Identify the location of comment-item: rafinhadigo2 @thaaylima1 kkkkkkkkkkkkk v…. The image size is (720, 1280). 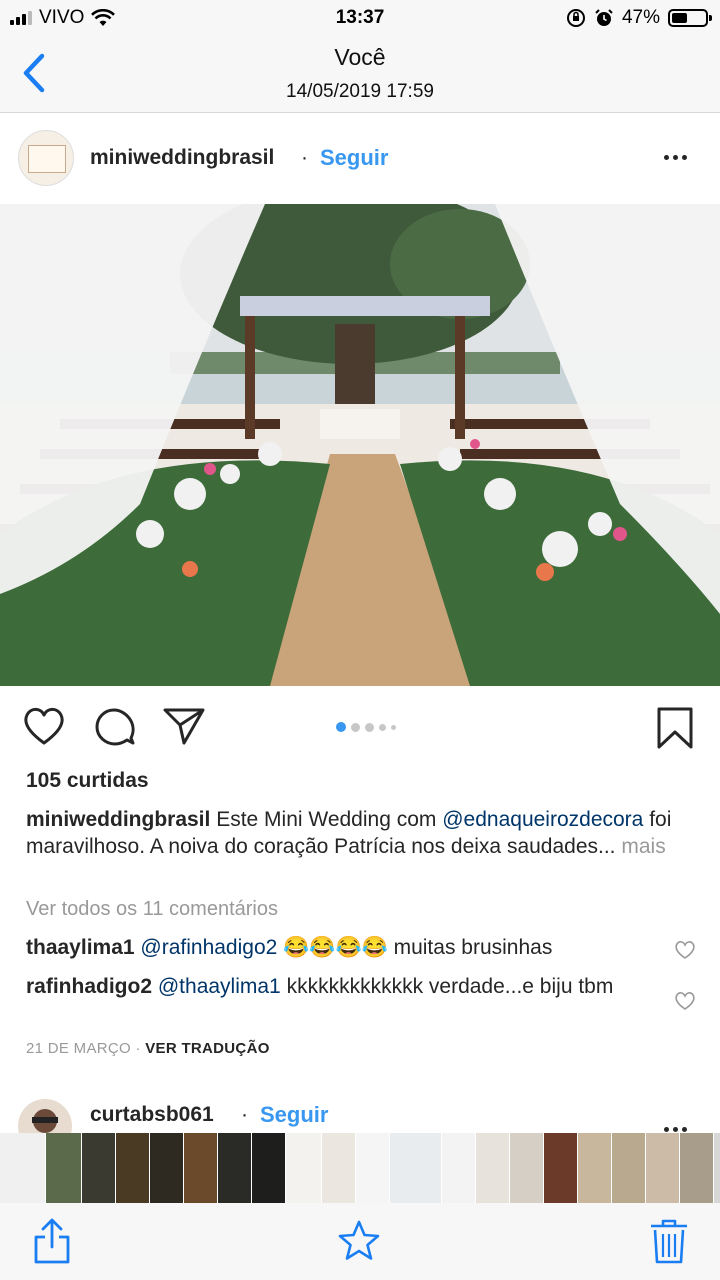
(331, 986).